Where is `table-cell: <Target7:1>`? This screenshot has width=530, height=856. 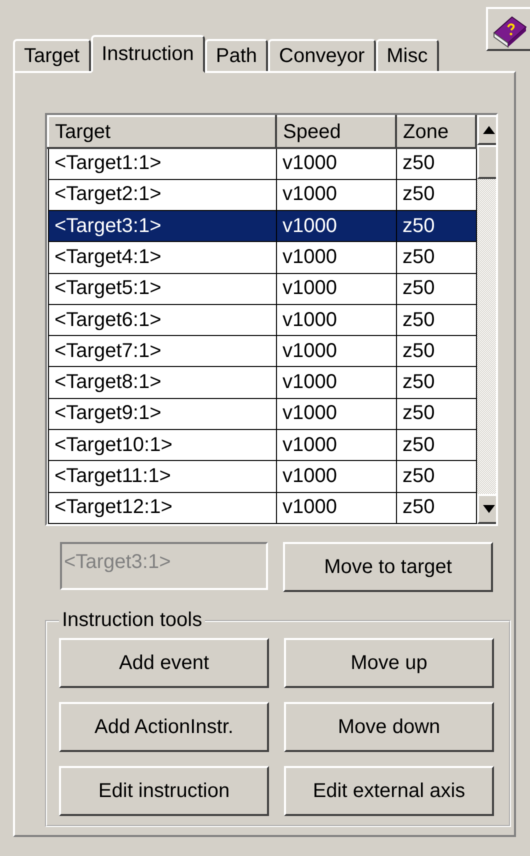
table-cell: <Target7:1> is located at coordinates (162, 351).